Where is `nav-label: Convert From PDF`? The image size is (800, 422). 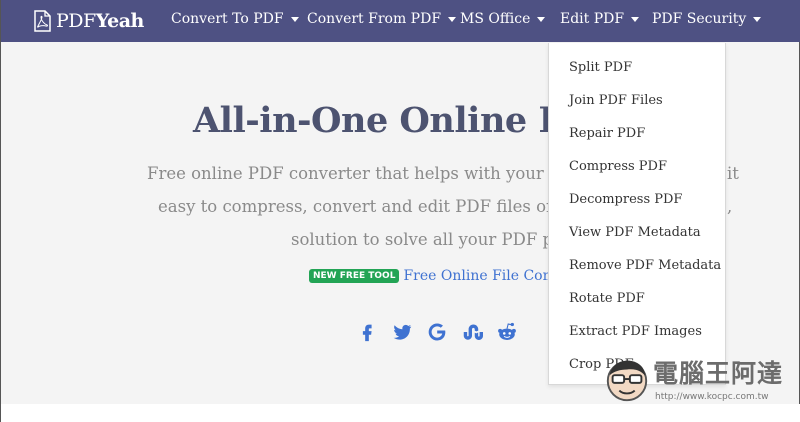 nav-label: Convert From PDF is located at coordinates (374, 19).